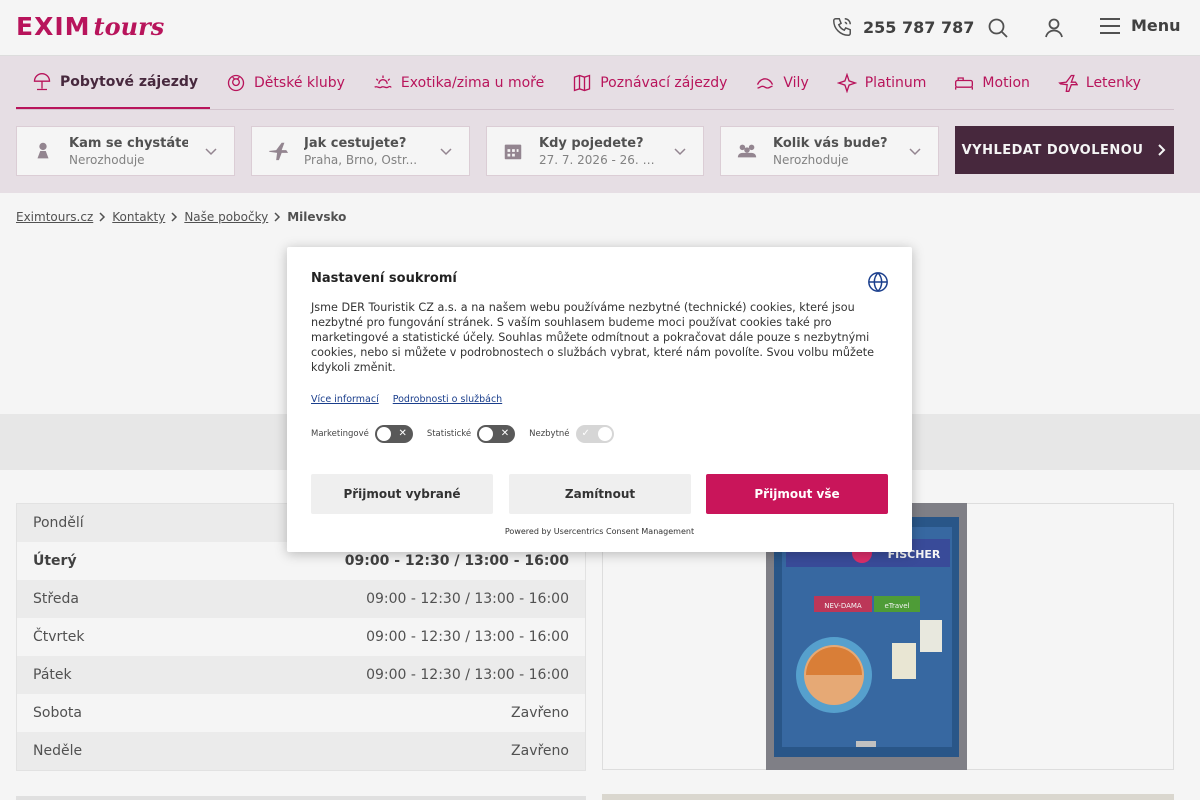 Image resolution: width=1200 pixels, height=800 pixels. Describe the element at coordinates (345, 399) in the screenshot. I see `more-info-link: Více informací` at that location.